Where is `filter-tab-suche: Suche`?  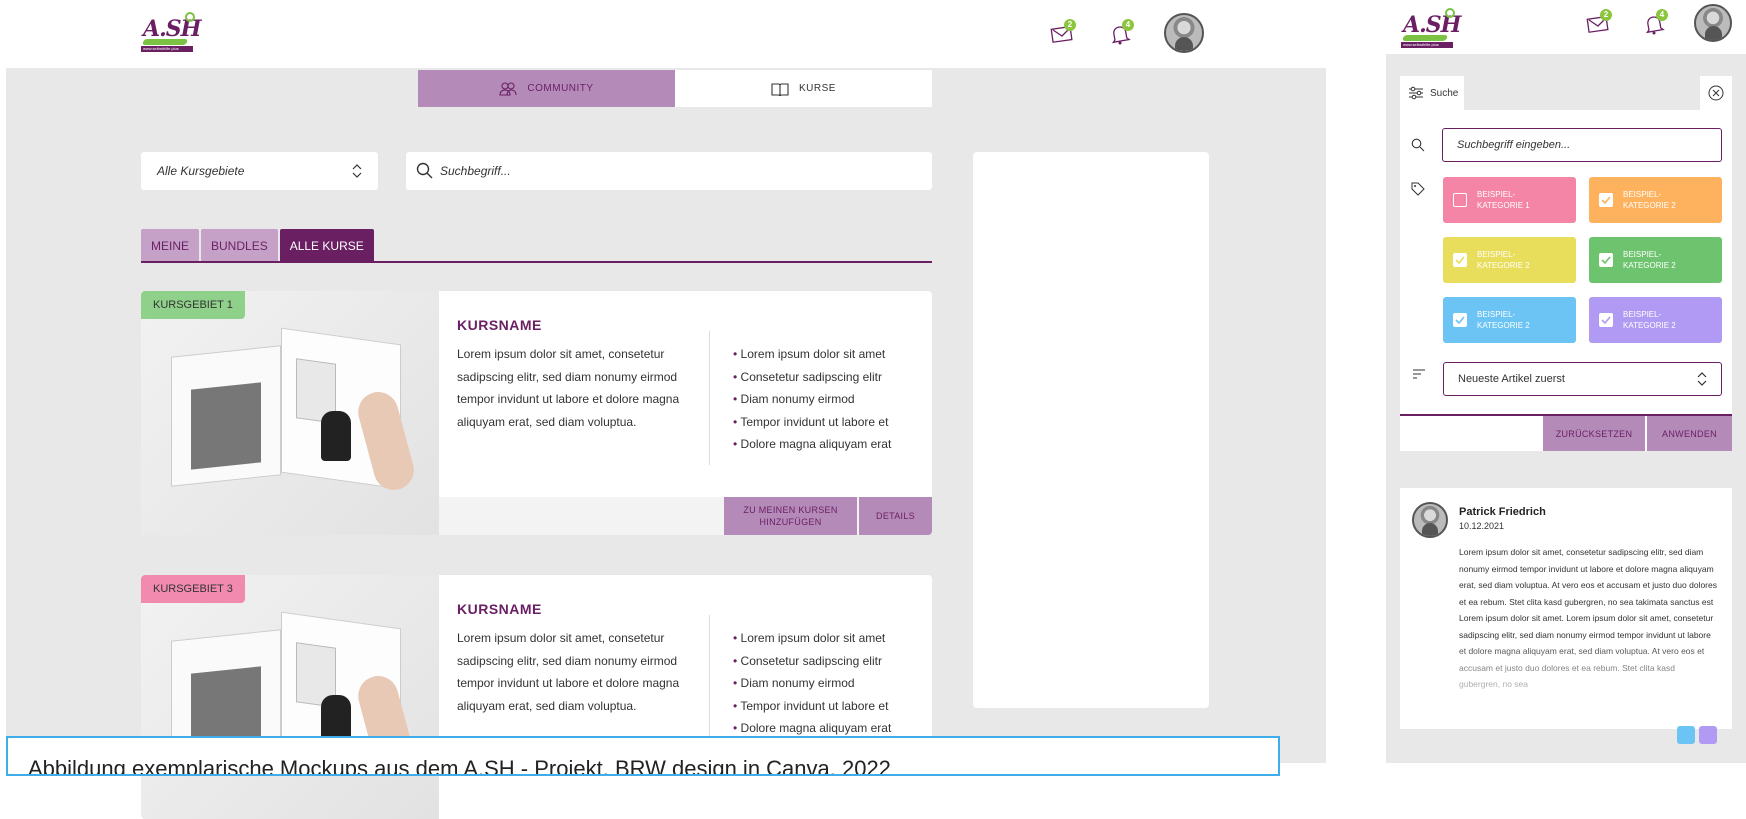
filter-tab-suche: Suche is located at coordinates (1432, 93).